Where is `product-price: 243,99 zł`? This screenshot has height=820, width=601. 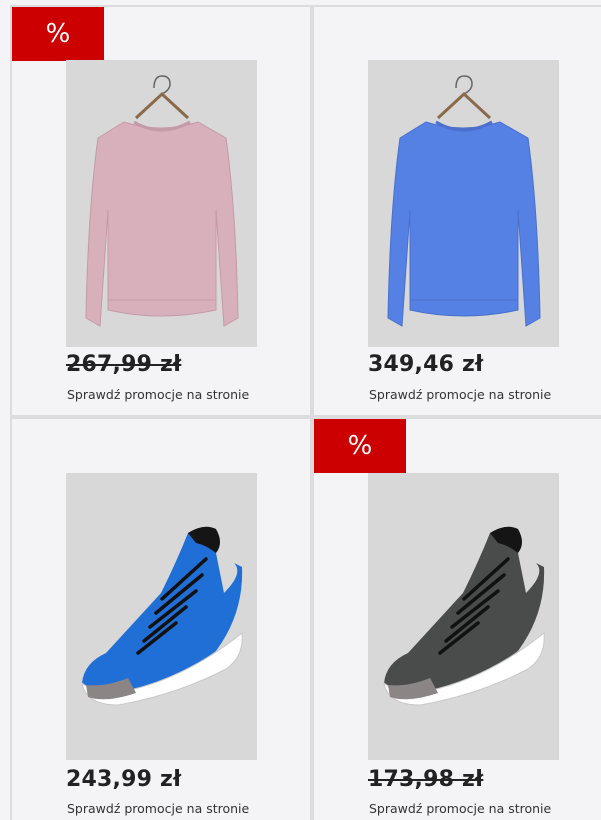
product-price: 243,99 zł is located at coordinates (124, 779).